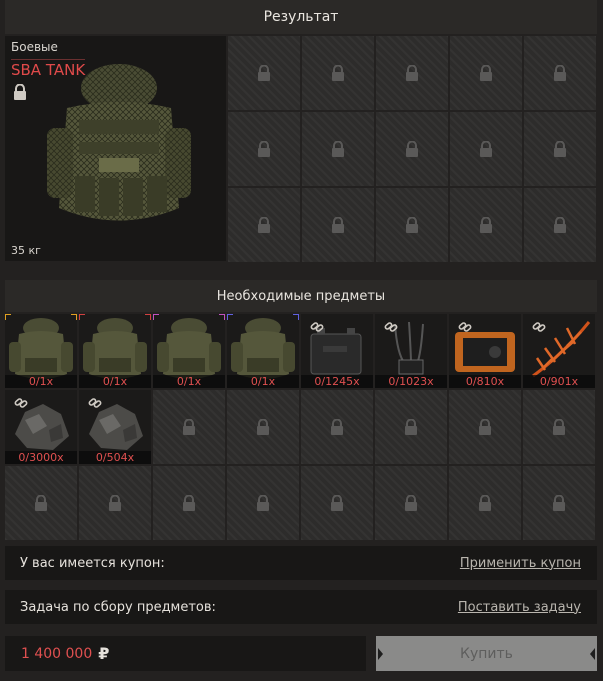 This screenshot has height=681, width=603. Describe the element at coordinates (115, 427) in the screenshot. I see `required-item: 0/504x` at that location.